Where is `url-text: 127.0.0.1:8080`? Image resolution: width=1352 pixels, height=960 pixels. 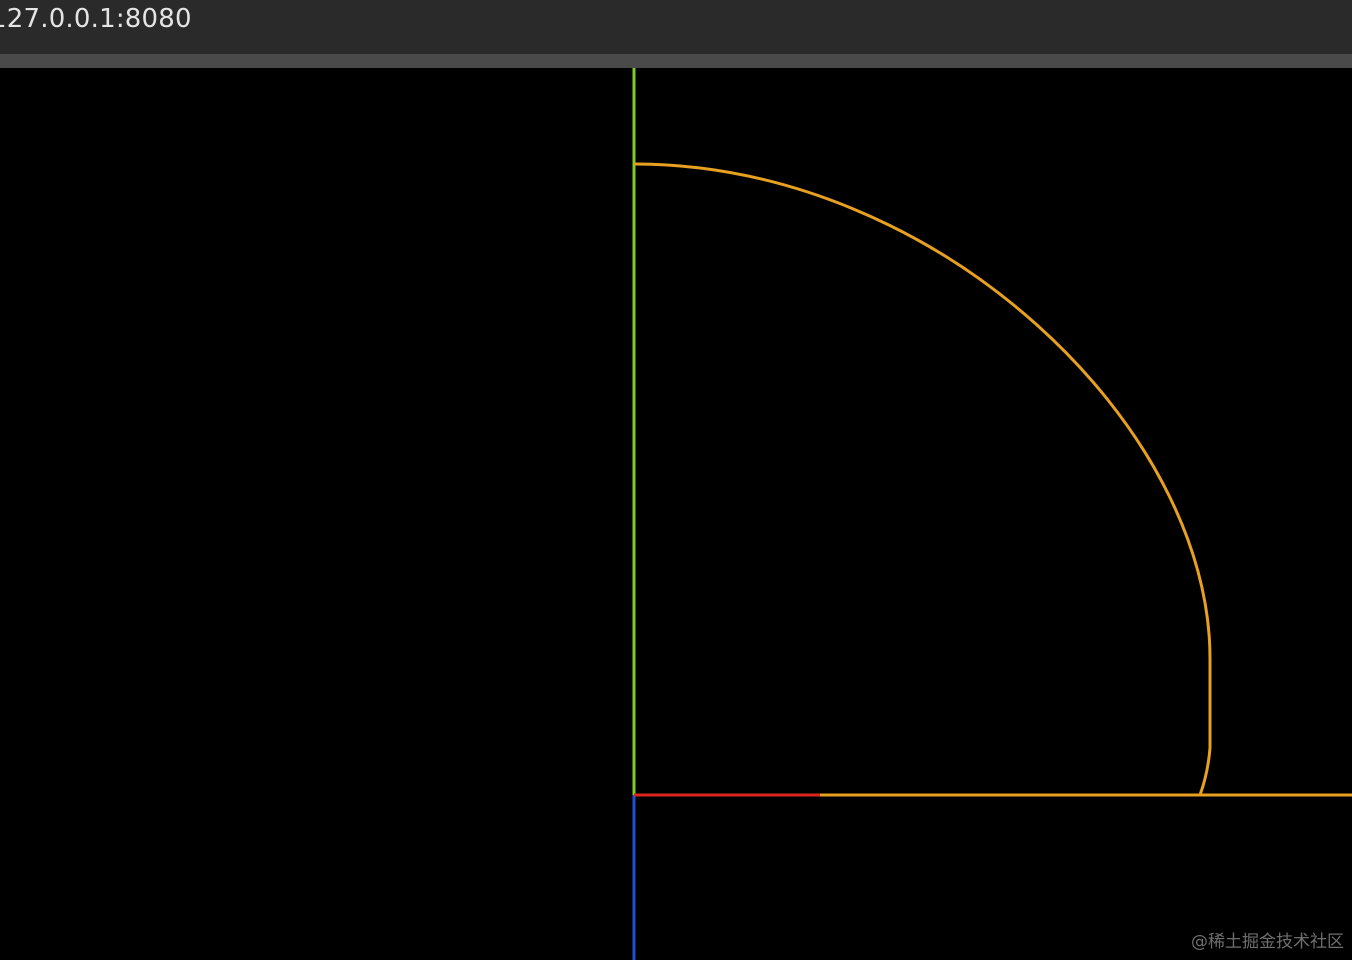
url-text: 127.0.0.1:8080 is located at coordinates (96, 19).